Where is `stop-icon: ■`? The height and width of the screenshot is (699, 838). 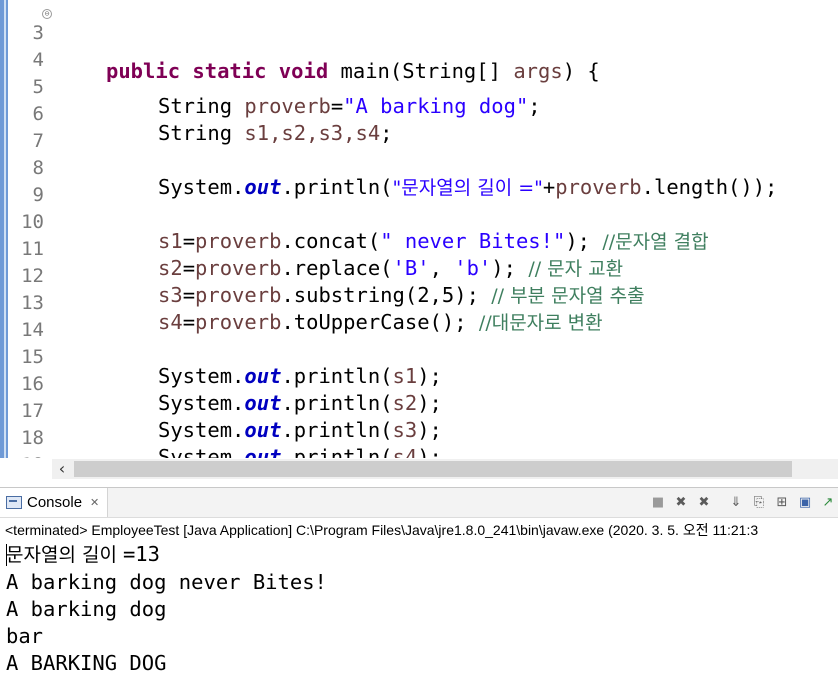 stop-icon: ■ is located at coordinates (658, 503).